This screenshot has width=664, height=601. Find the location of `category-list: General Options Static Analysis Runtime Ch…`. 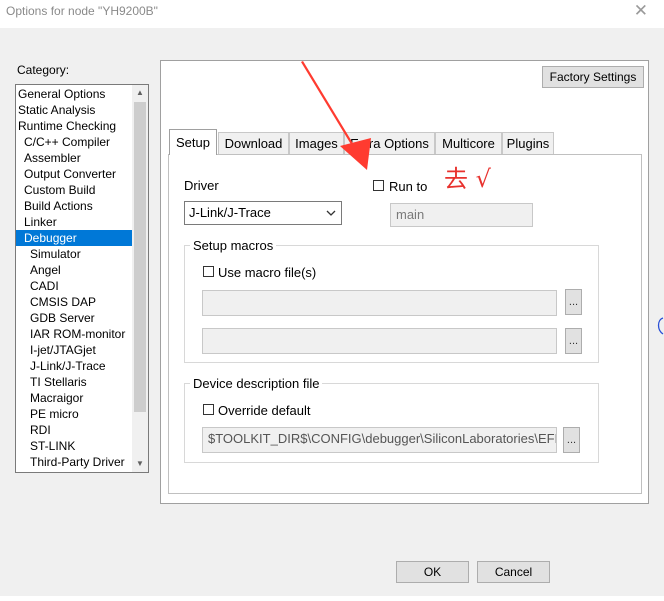

category-list: General Options Static Analysis Runtime Ch… is located at coordinates (82, 278).